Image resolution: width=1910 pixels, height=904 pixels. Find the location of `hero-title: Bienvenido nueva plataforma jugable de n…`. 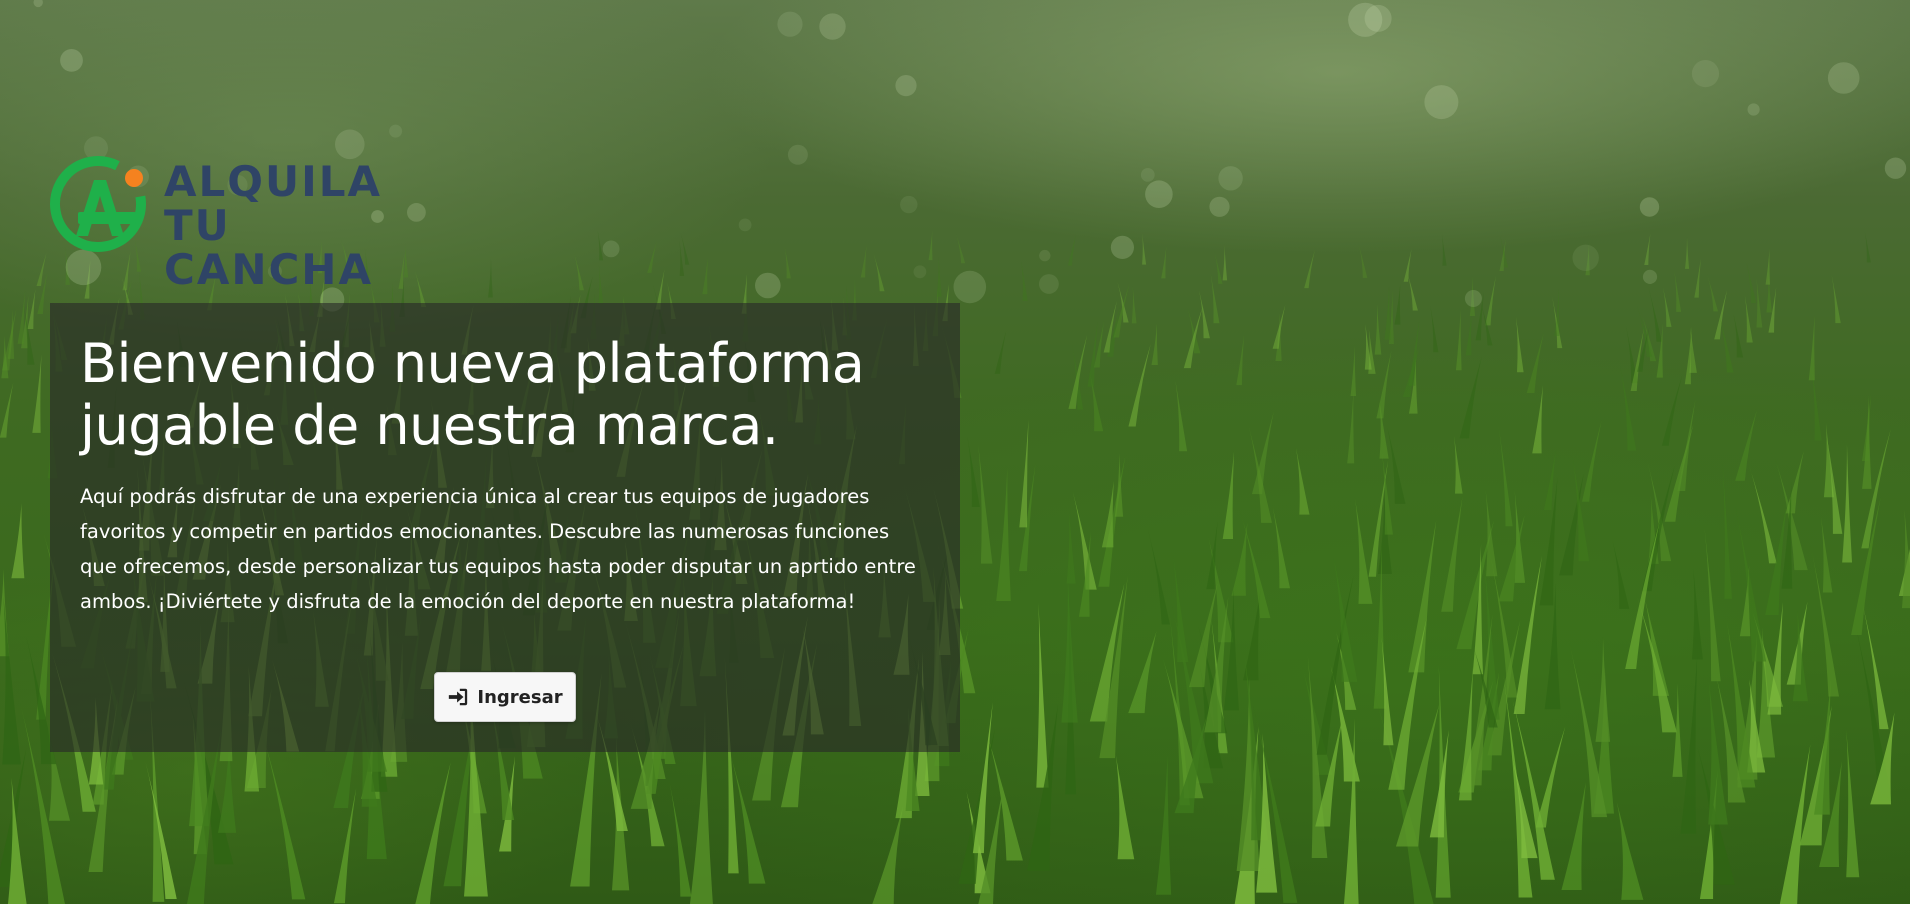

hero-title: Bienvenido nueva plataforma jugable de n… is located at coordinates (472, 394).